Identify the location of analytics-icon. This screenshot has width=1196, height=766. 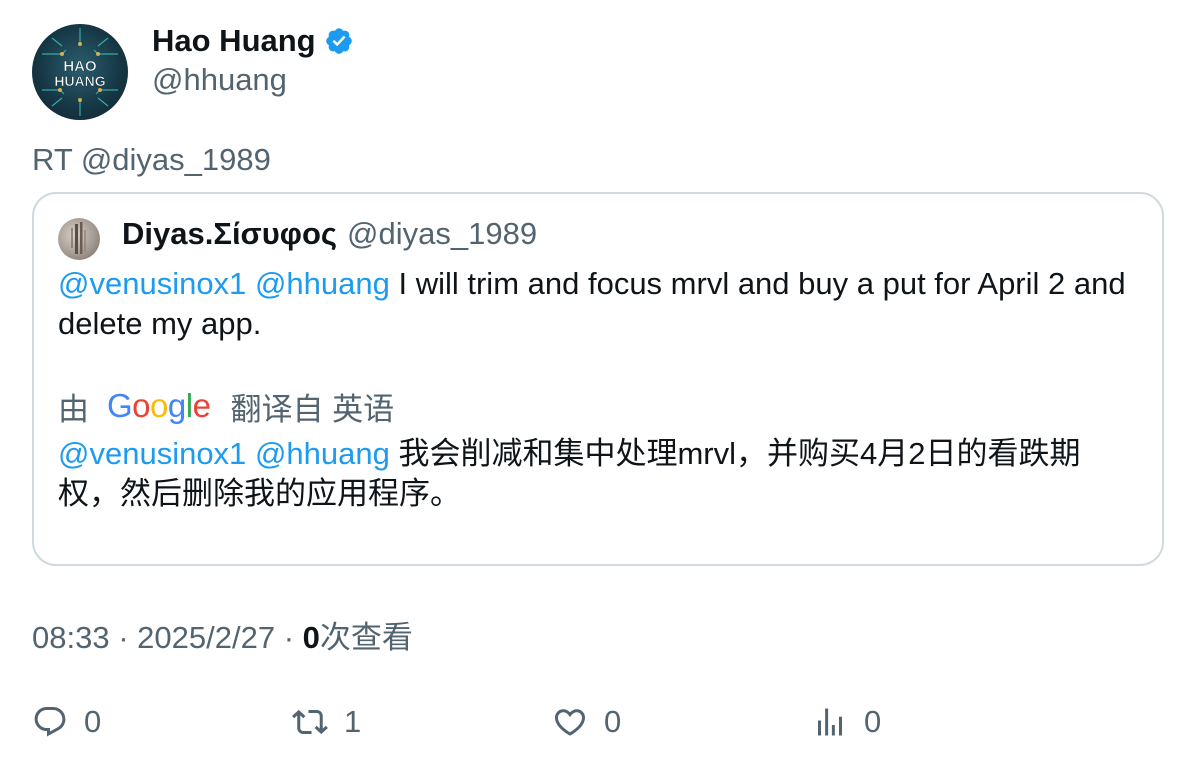
(830, 722).